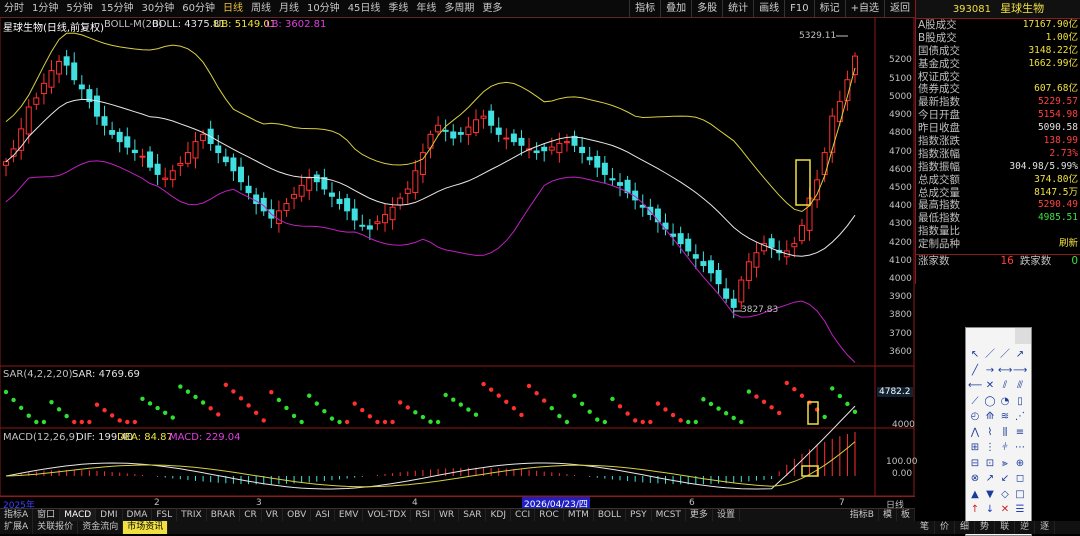 This screenshot has height=536, width=1080. Describe the element at coordinates (990, 432) in the screenshot. I see `draw-tool-icon: ⌇` at that location.